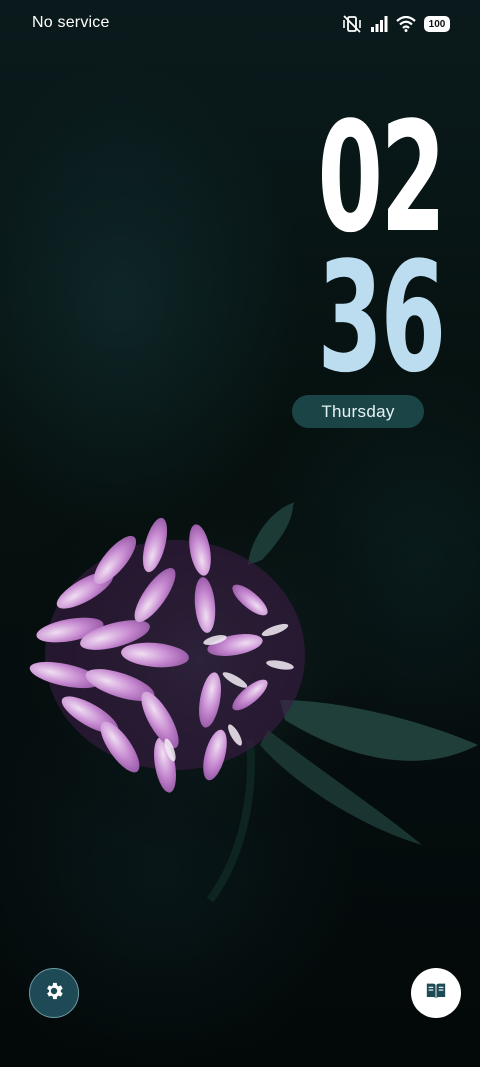 Image resolution: width=480 pixels, height=1067 pixels. I want to click on day-label: Thursday, so click(358, 411).